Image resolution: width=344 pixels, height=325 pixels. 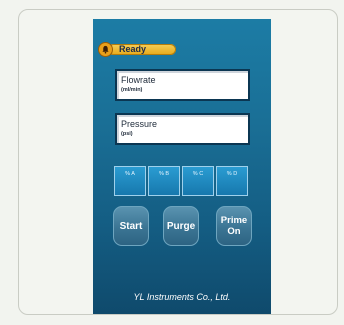 What do you see at coordinates (182, 129) in the screenshot?
I see `pressure-field: Pressure (psi)` at bounding box center [182, 129].